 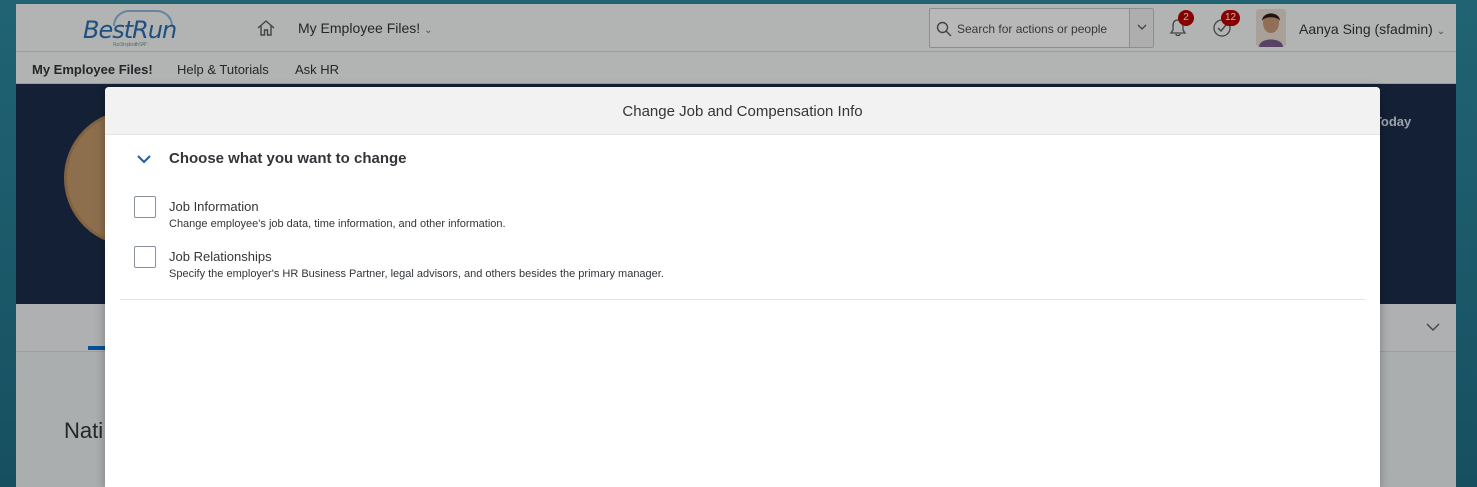 I want to click on section-title: Choose what you want to change, so click(x=288, y=158).